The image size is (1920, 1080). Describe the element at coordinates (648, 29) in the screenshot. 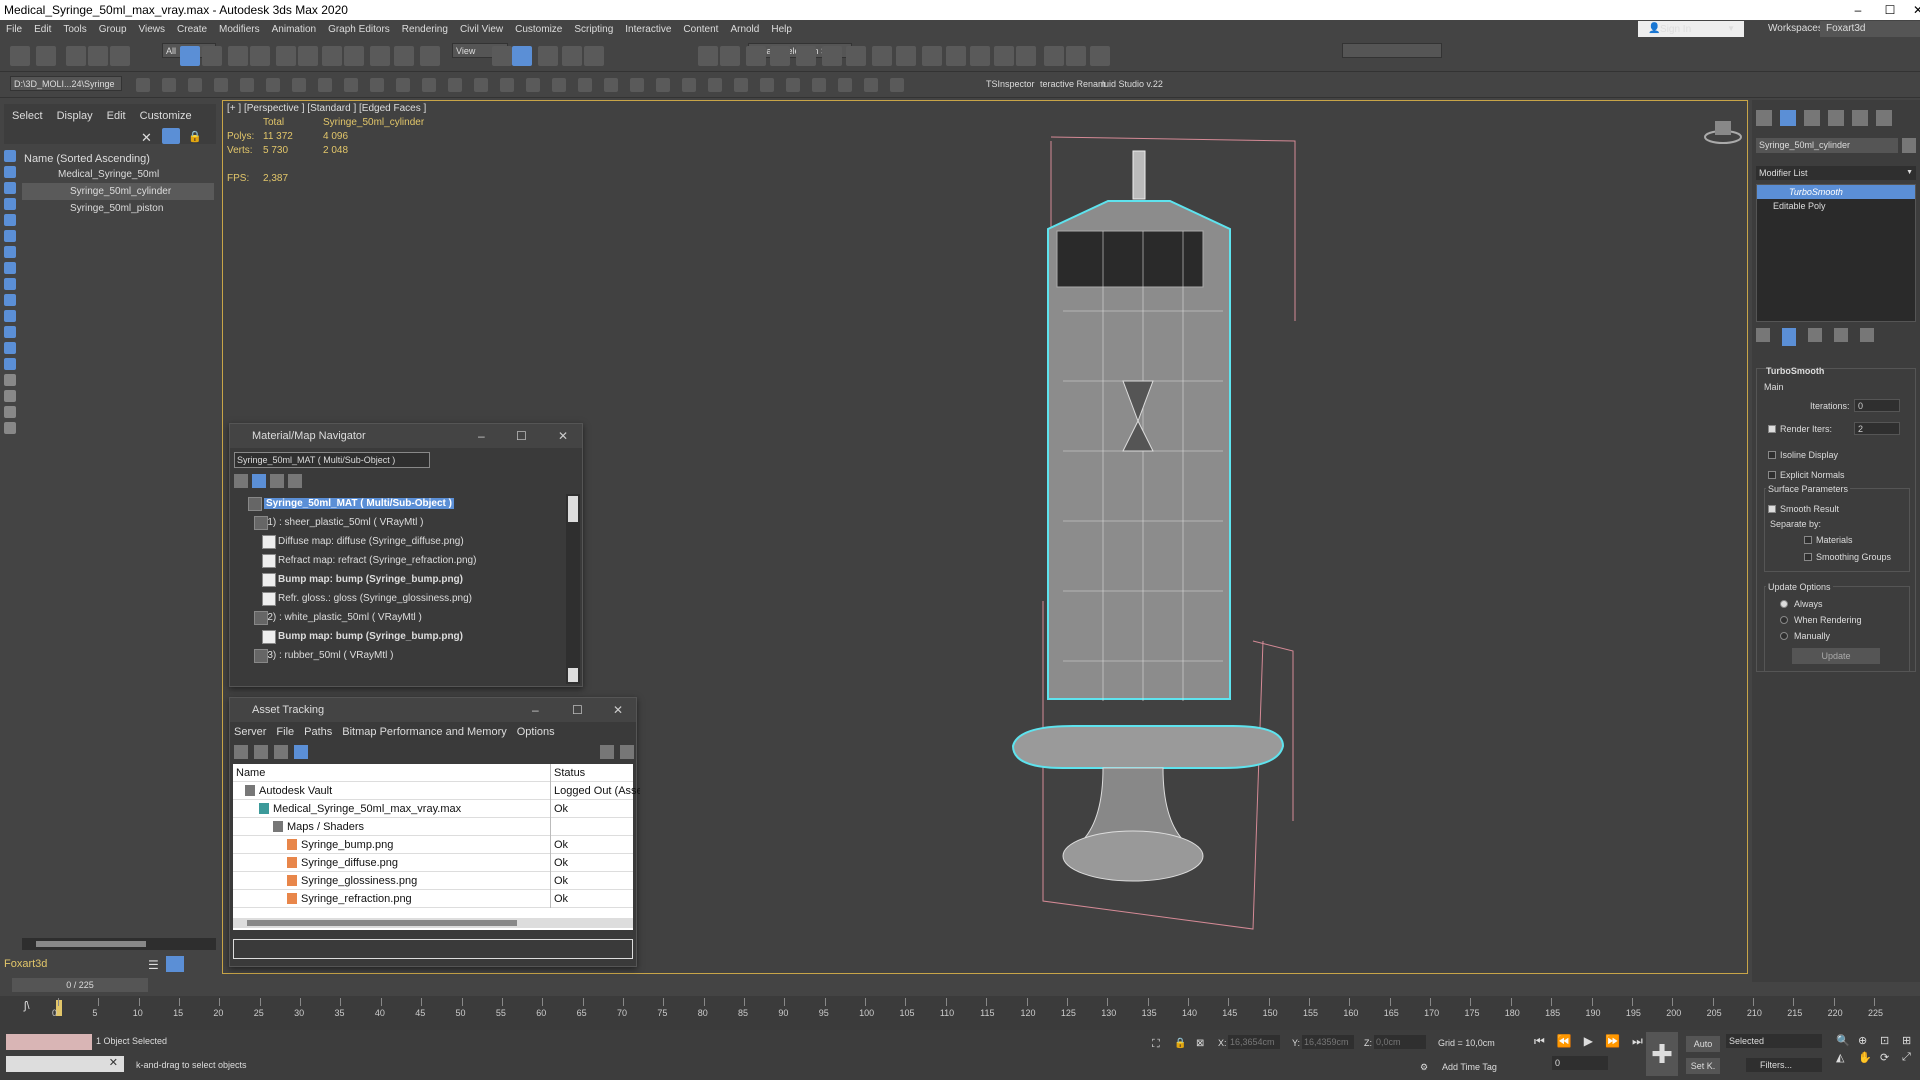

I see `menu-interactive: Interactive` at that location.